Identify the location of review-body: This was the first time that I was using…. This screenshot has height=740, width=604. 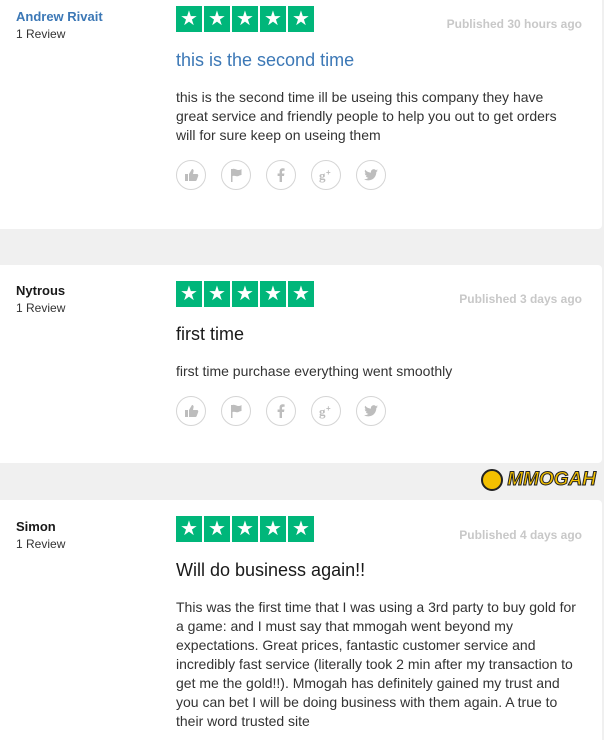
(376, 664).